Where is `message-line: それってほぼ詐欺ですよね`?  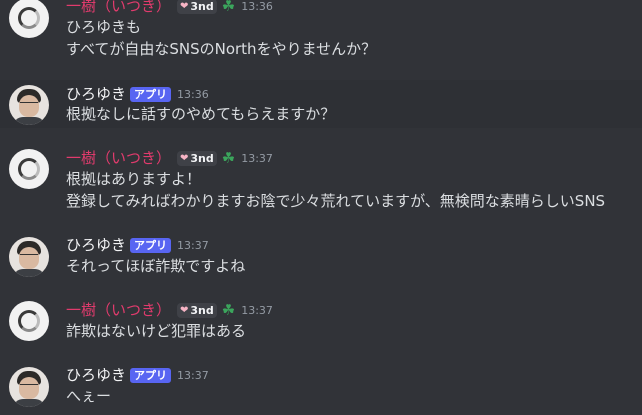 message-line: それってほぼ詐欺ですよね is located at coordinates (156, 266).